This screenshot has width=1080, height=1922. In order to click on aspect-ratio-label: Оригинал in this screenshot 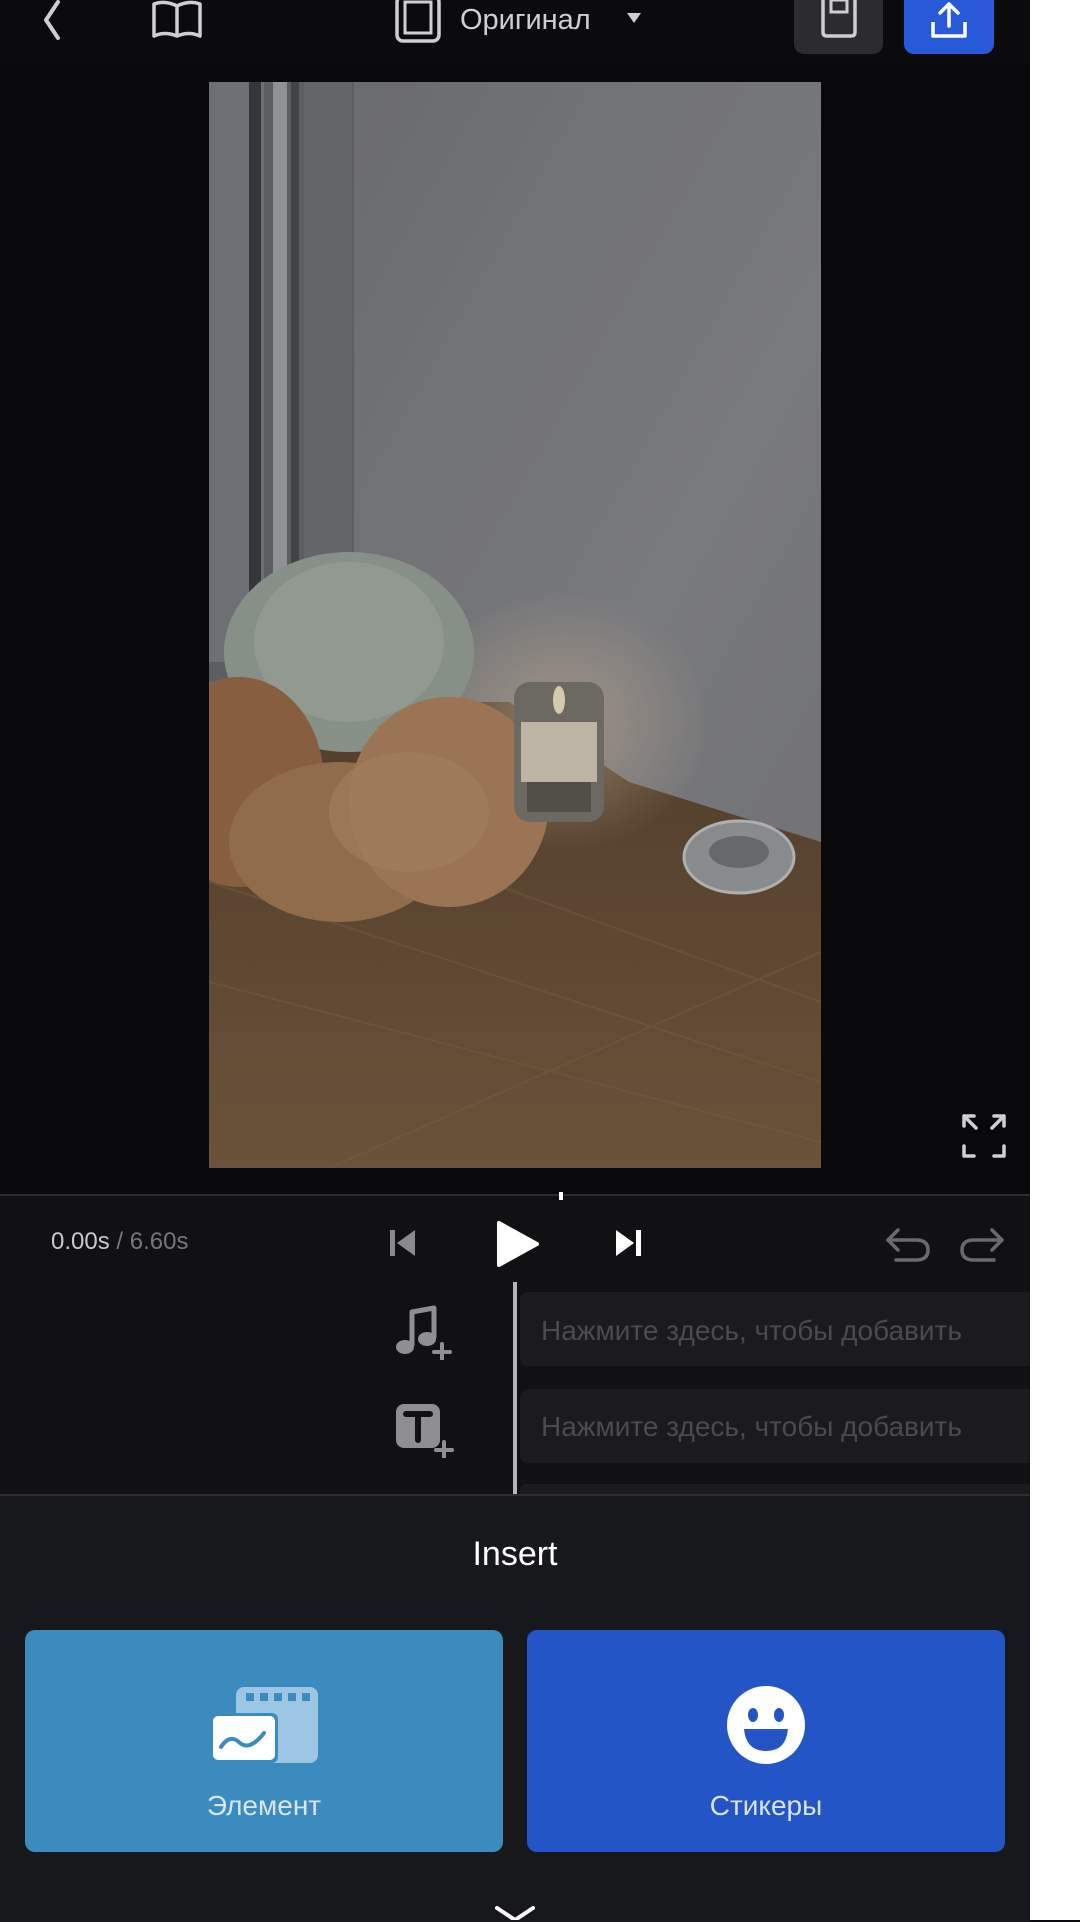, I will do `click(525, 20)`.